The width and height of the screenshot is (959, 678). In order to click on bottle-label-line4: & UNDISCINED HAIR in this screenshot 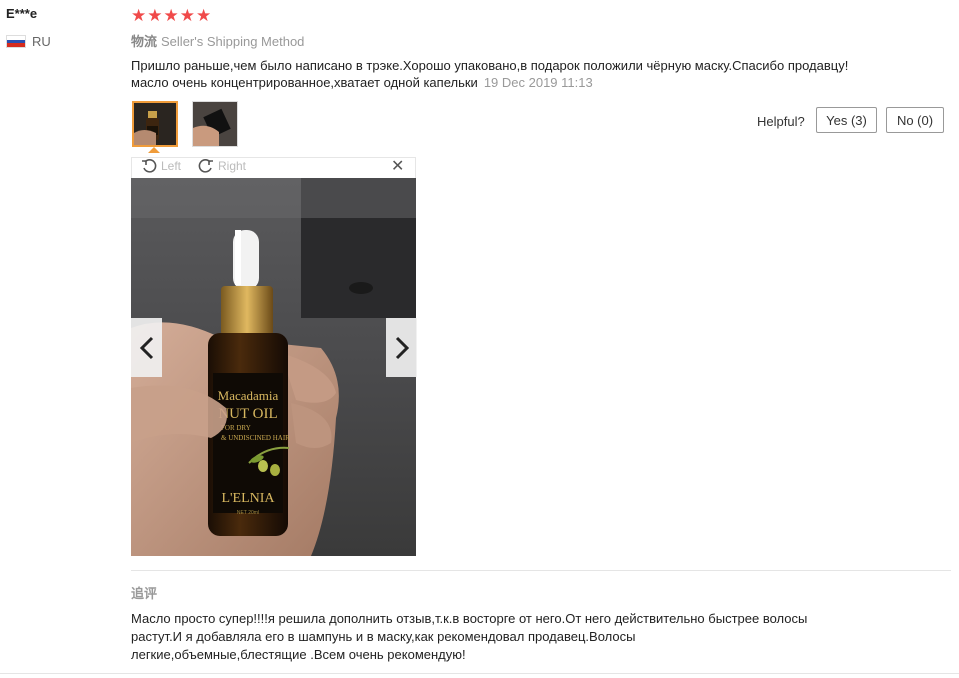, I will do `click(255, 438)`.